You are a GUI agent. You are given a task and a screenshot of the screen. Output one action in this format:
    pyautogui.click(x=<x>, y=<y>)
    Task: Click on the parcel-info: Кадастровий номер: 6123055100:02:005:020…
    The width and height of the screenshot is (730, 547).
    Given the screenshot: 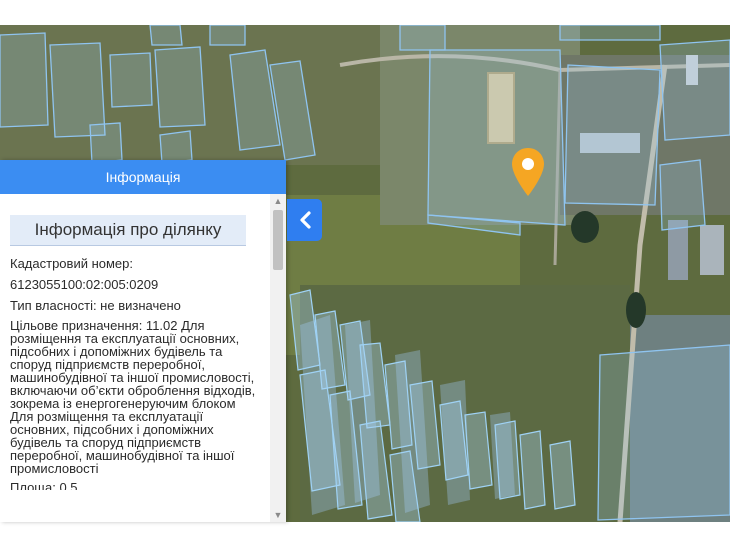 What is the action you would take?
    pyautogui.click(x=136, y=373)
    